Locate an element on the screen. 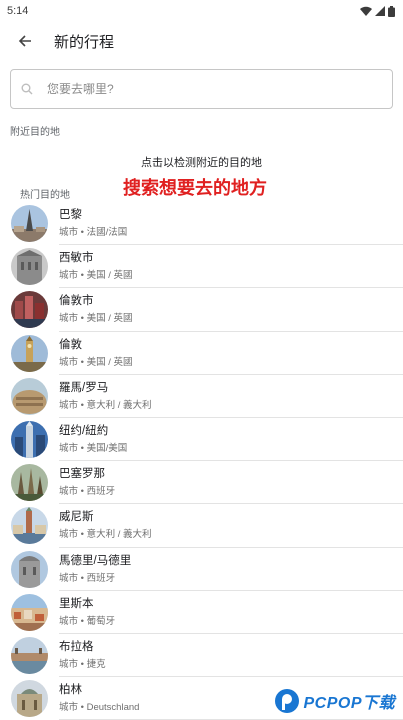 The image size is (403, 720). city-name: 里斯本 is located at coordinates (76, 603).